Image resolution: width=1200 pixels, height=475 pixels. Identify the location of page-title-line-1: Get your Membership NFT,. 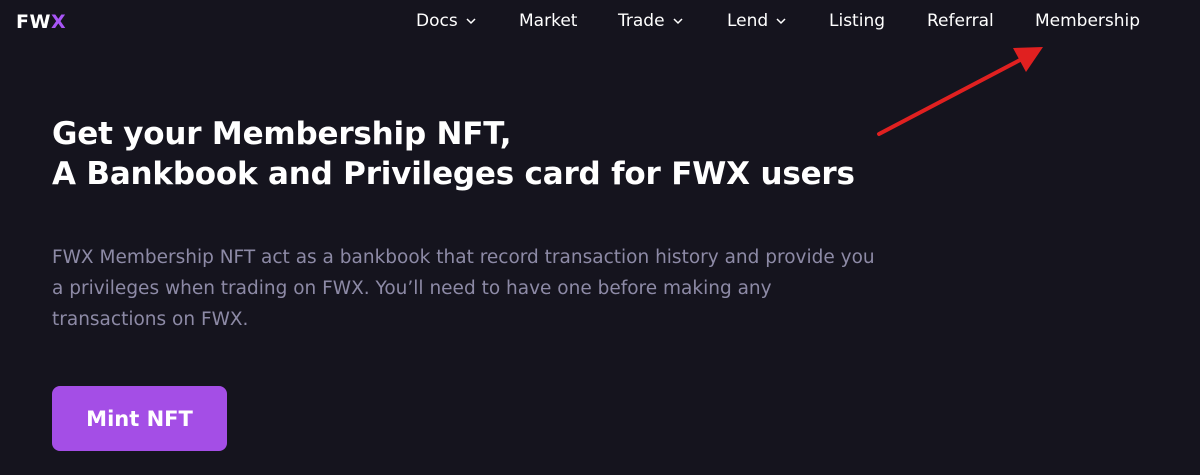
(282, 134).